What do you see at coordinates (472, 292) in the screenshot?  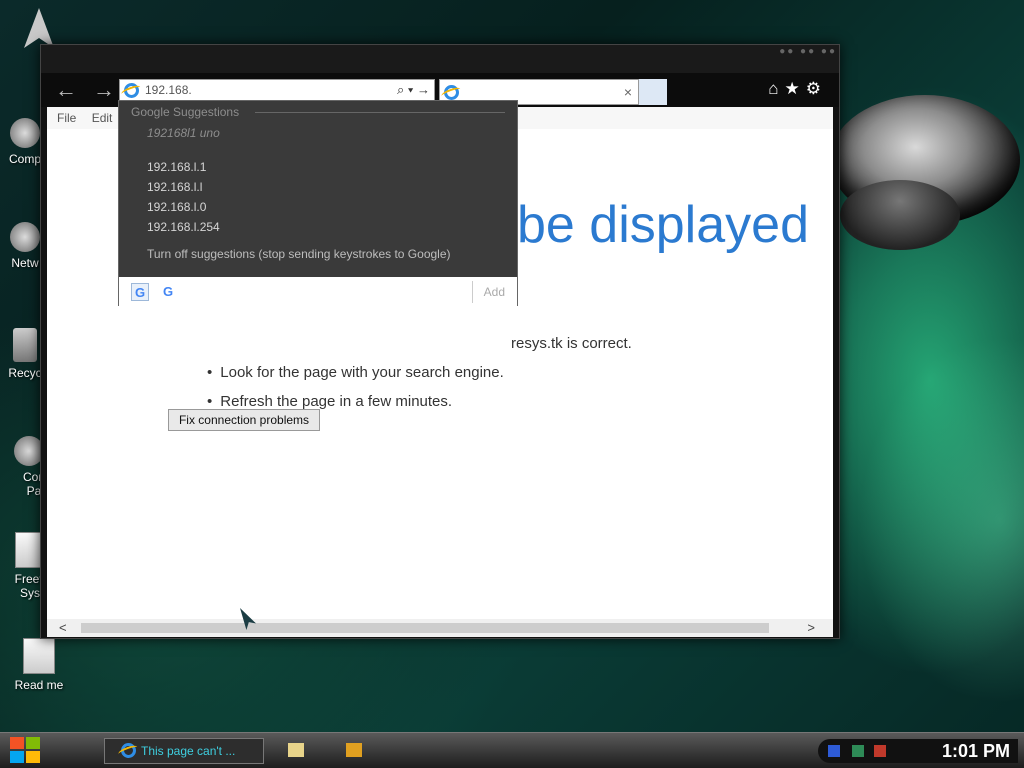 I see `add-separator` at bounding box center [472, 292].